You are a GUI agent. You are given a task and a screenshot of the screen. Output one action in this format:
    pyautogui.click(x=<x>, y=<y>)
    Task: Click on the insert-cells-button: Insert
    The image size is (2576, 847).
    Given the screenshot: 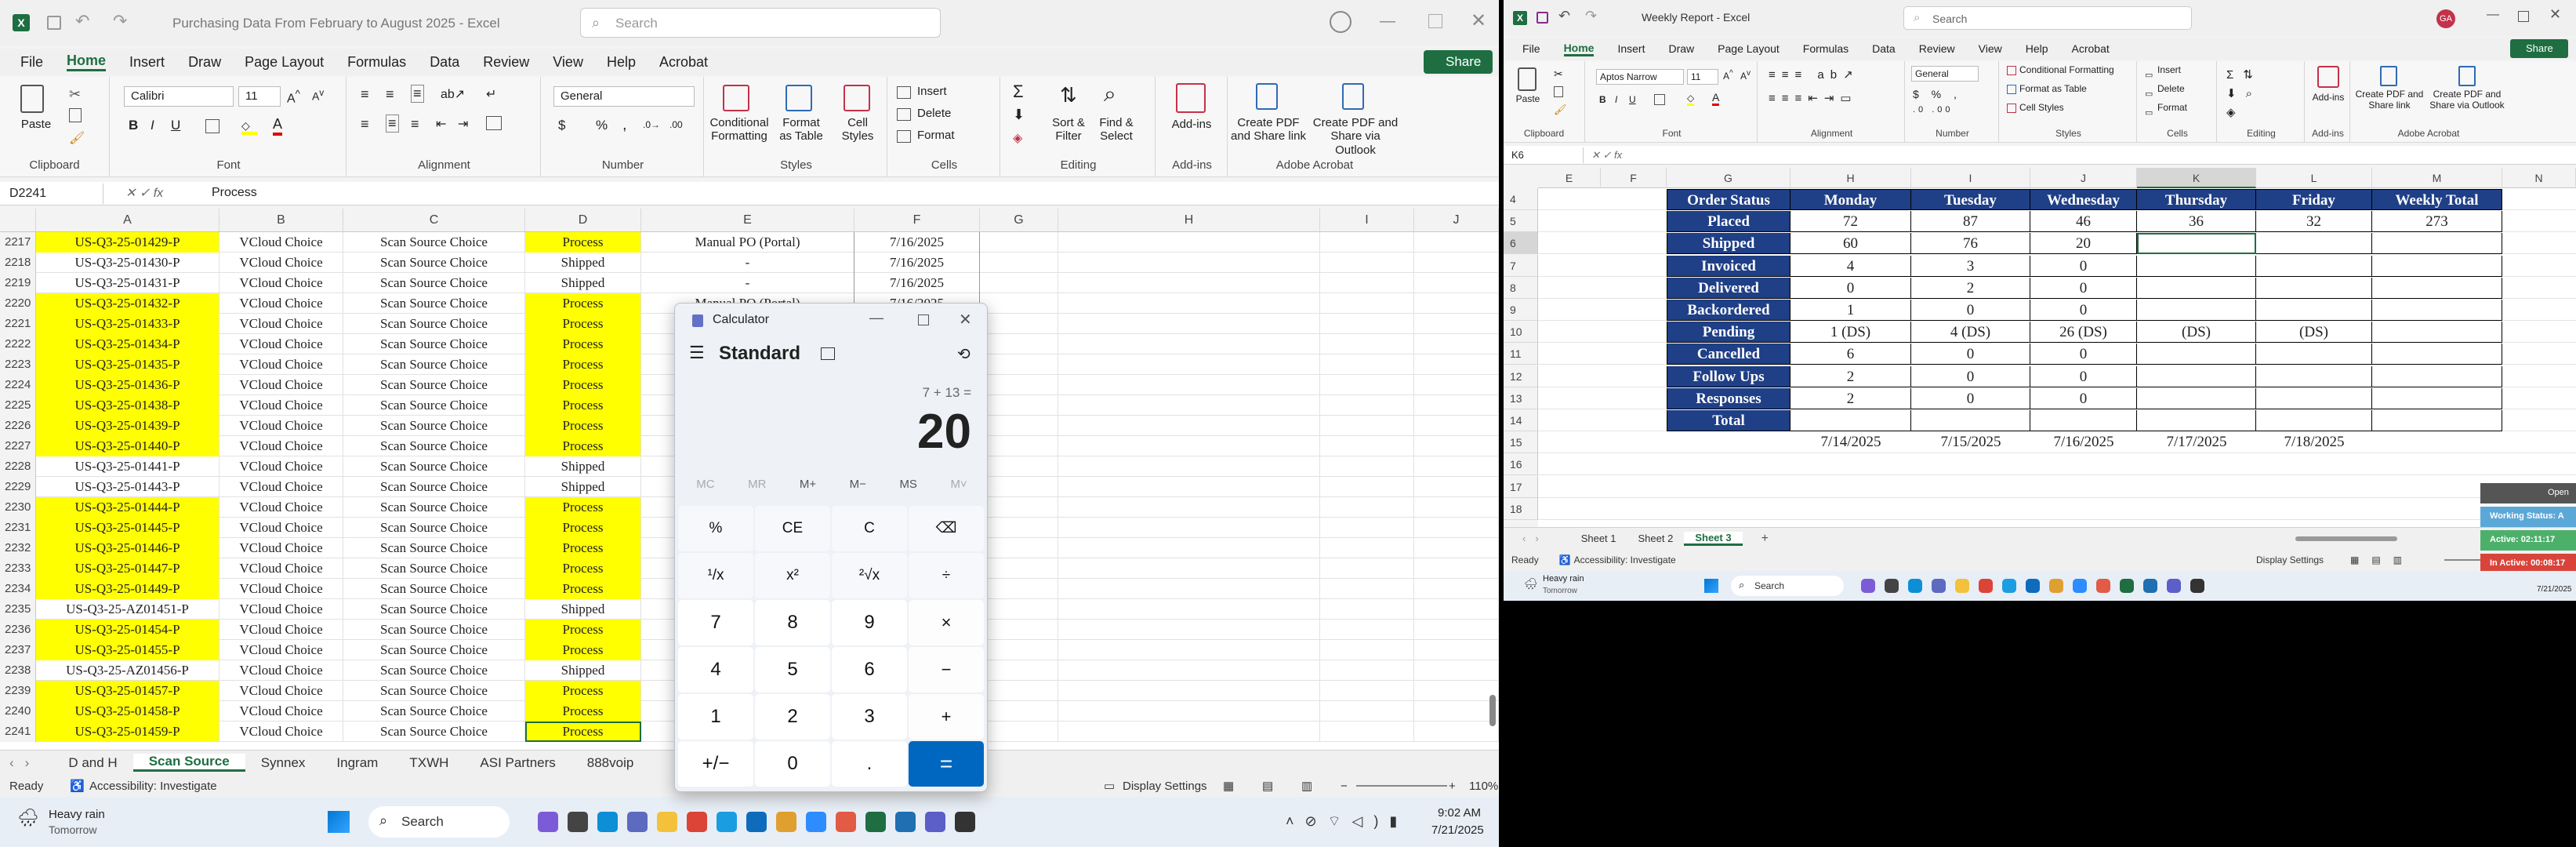 What is the action you would take?
    pyautogui.click(x=932, y=91)
    